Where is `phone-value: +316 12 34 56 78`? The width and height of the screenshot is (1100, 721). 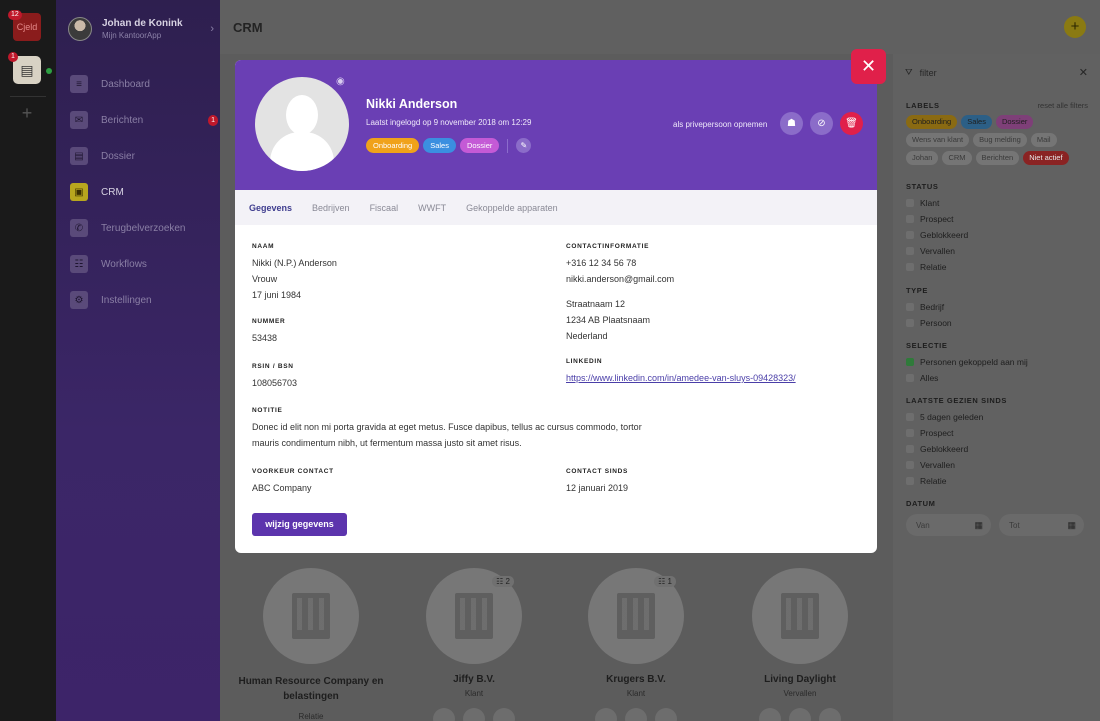 phone-value: +316 12 34 56 78 is located at coordinates (620, 263).